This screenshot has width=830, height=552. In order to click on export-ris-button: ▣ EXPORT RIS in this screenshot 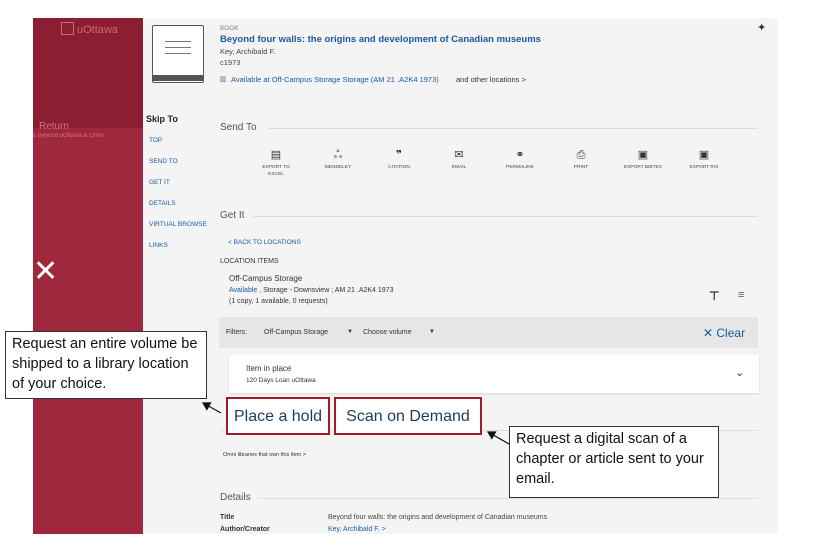, I will do `click(704, 159)`.